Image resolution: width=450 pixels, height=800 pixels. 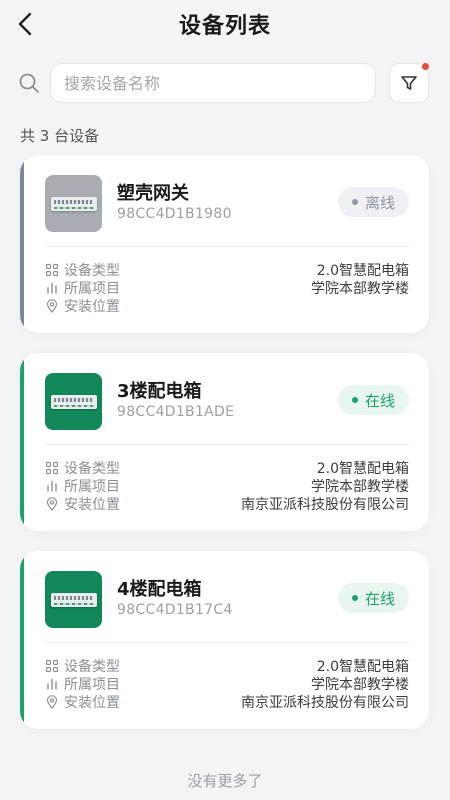 I want to click on page-title: 设备列表, so click(x=224, y=26).